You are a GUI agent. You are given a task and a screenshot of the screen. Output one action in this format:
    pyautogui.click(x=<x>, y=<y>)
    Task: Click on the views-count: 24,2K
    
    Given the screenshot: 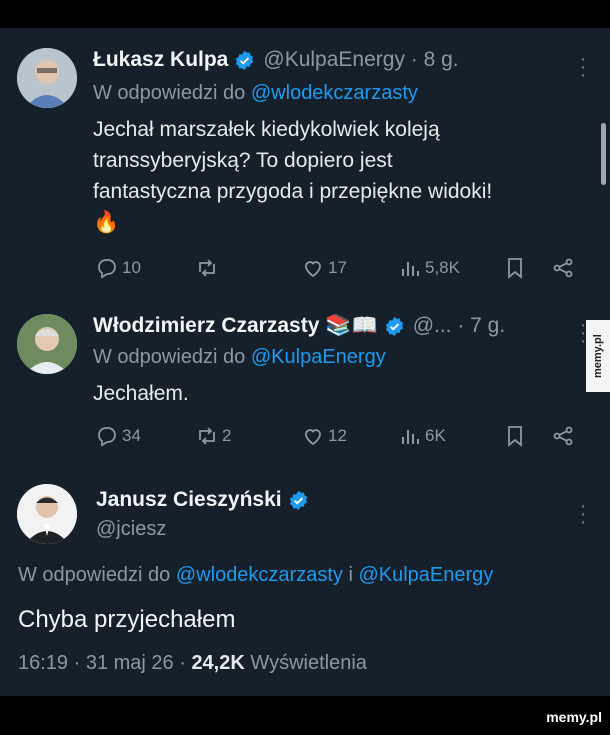 What is the action you would take?
    pyautogui.click(x=218, y=663)
    